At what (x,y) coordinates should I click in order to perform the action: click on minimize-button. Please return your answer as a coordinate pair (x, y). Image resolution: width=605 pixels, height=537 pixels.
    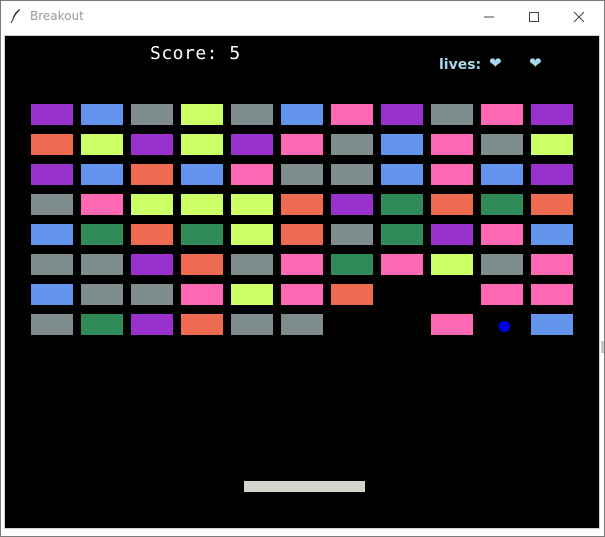
    Looking at the image, I should click on (489, 16).